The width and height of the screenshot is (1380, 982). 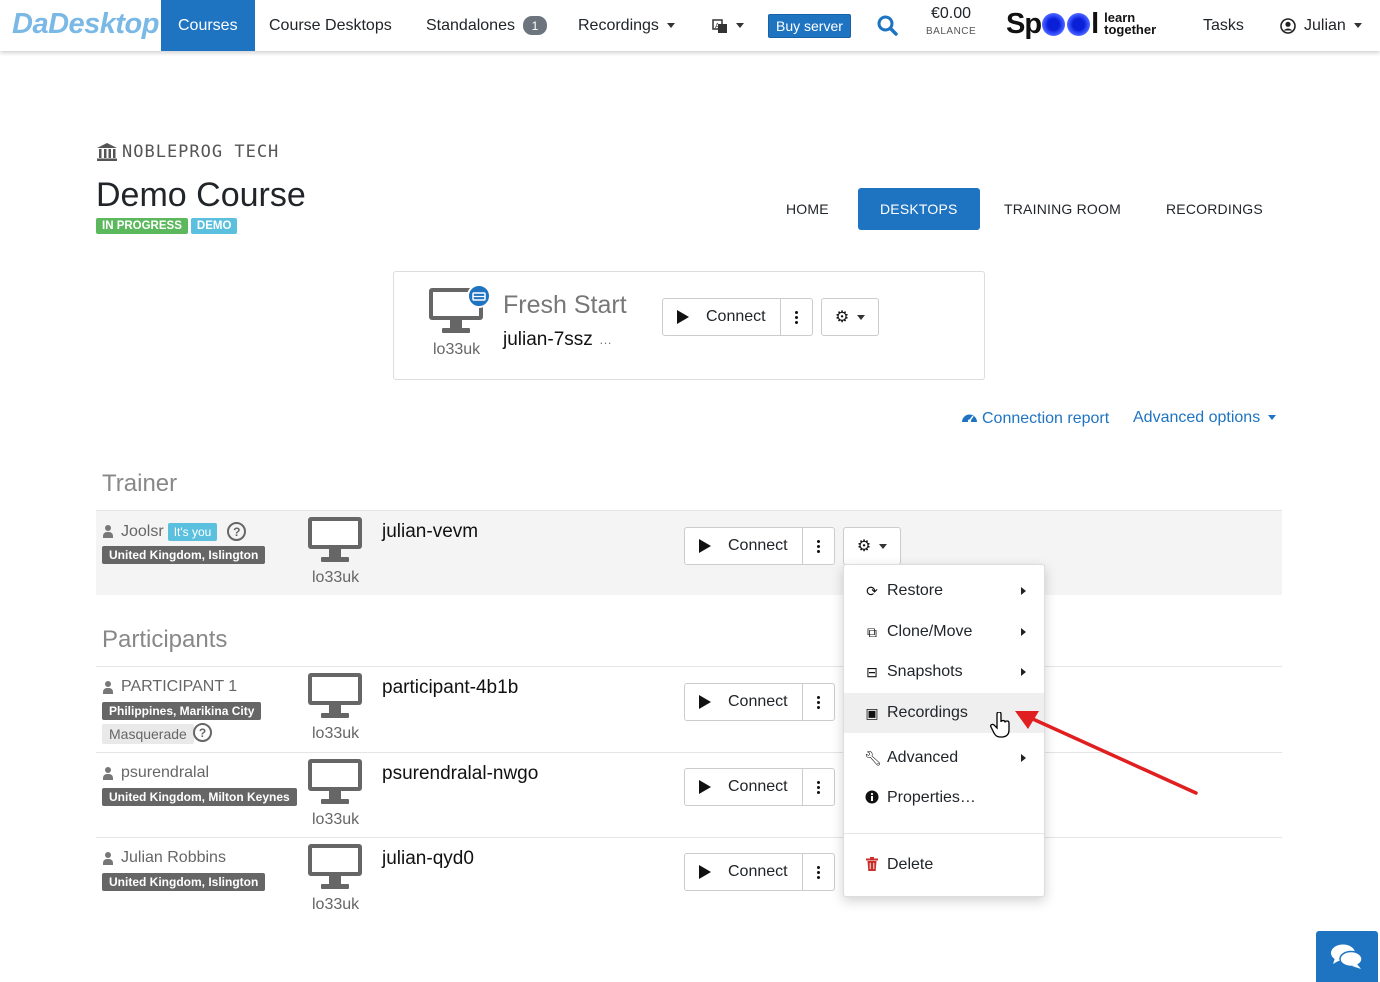 What do you see at coordinates (951, 31) in the screenshot?
I see `balance-label: BALANCE` at bounding box center [951, 31].